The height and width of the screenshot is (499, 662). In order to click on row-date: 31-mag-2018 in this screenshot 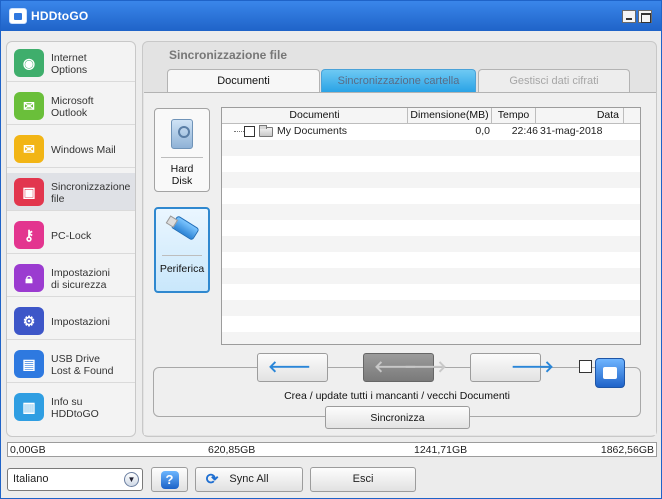, I will do `click(571, 131)`.